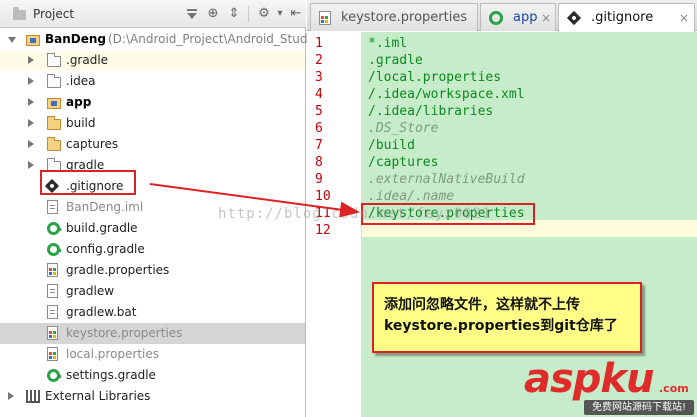 Image resolution: width=697 pixels, height=417 pixels. I want to click on target-icon: ⊕, so click(213, 14).